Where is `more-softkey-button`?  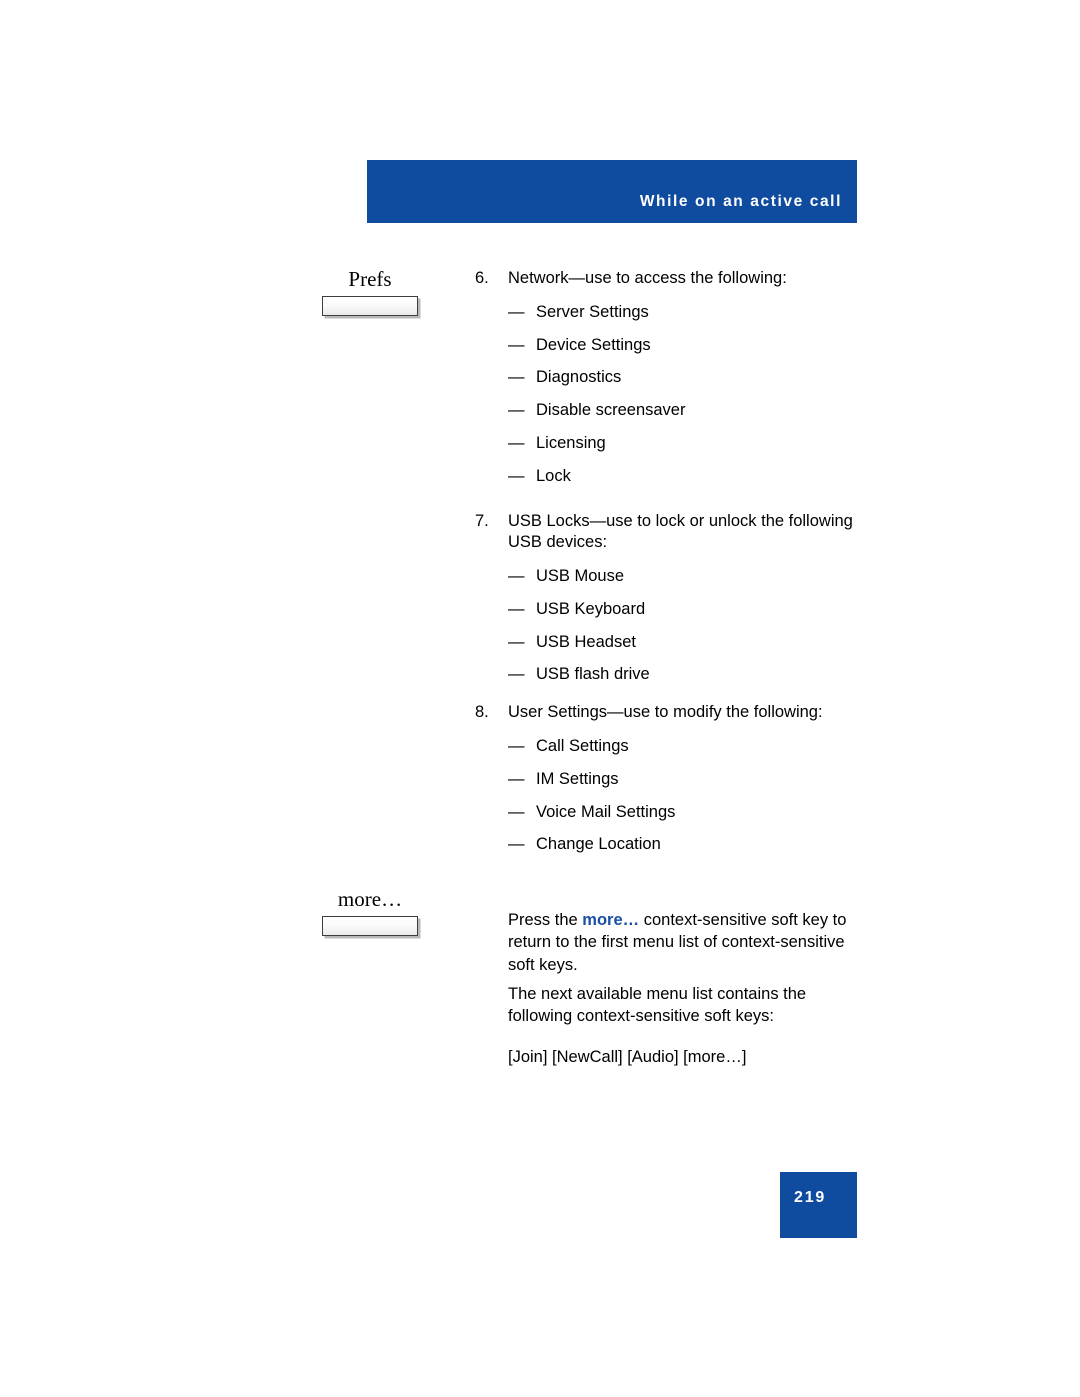 more-softkey-button is located at coordinates (370, 926).